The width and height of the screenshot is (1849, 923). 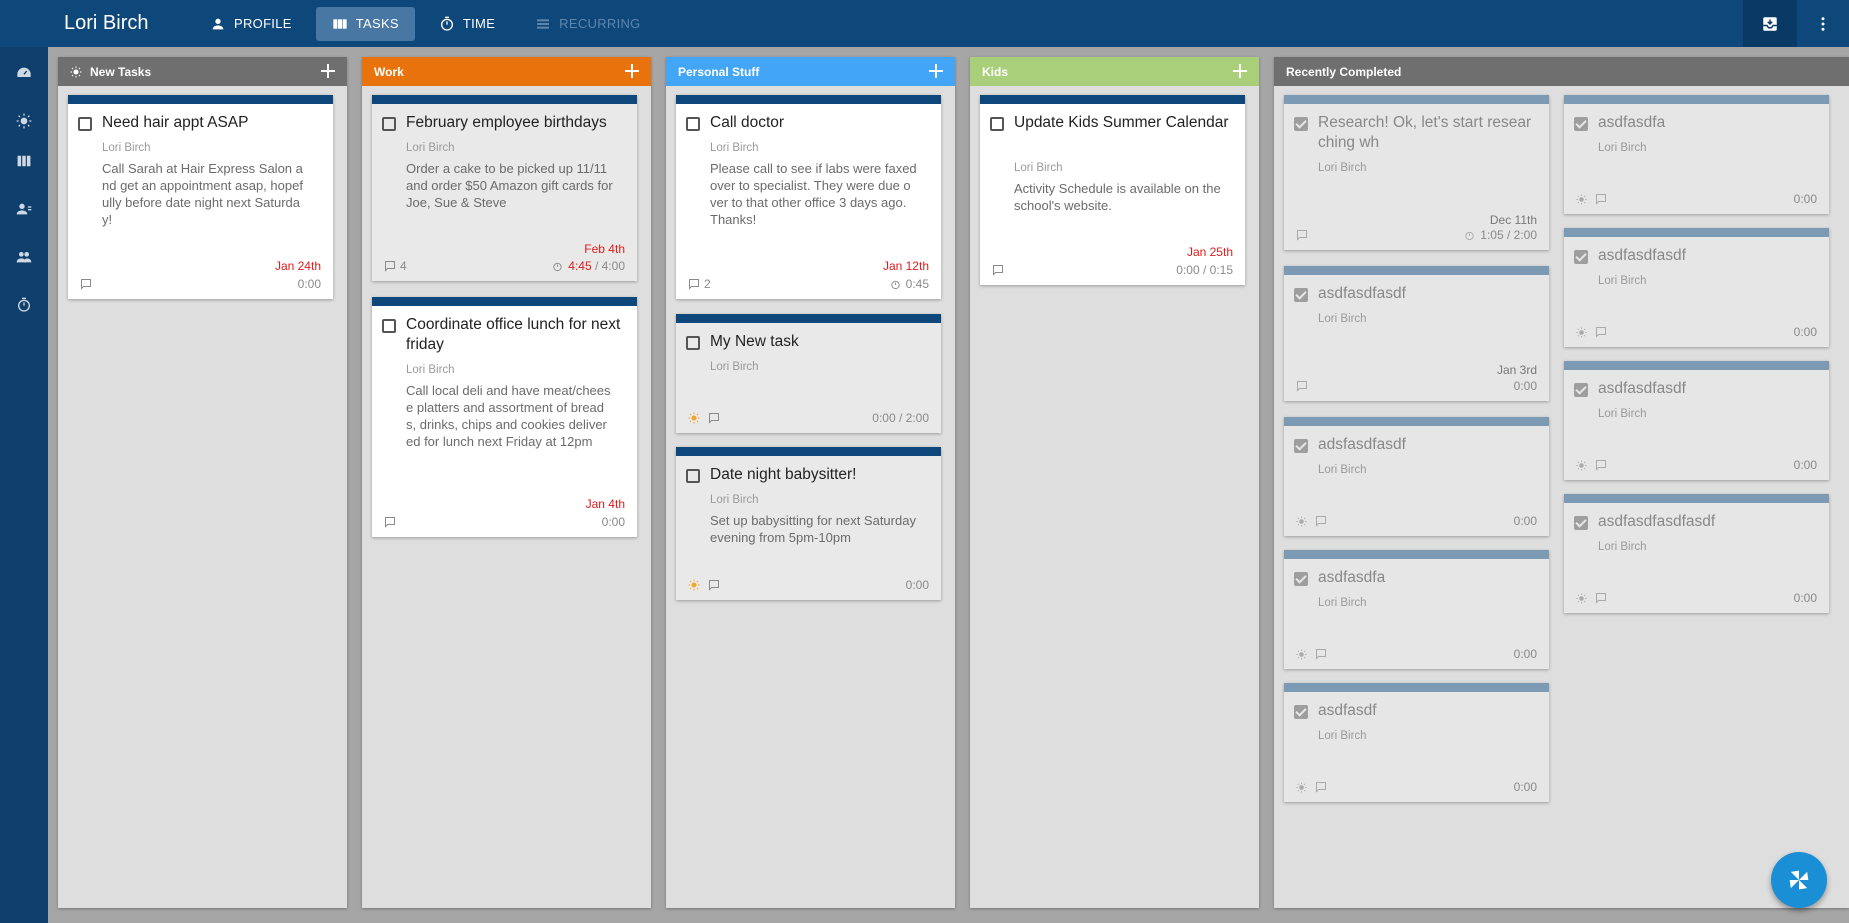 I want to click on task-time: 1:05 / 2:00, so click(x=1500, y=235).